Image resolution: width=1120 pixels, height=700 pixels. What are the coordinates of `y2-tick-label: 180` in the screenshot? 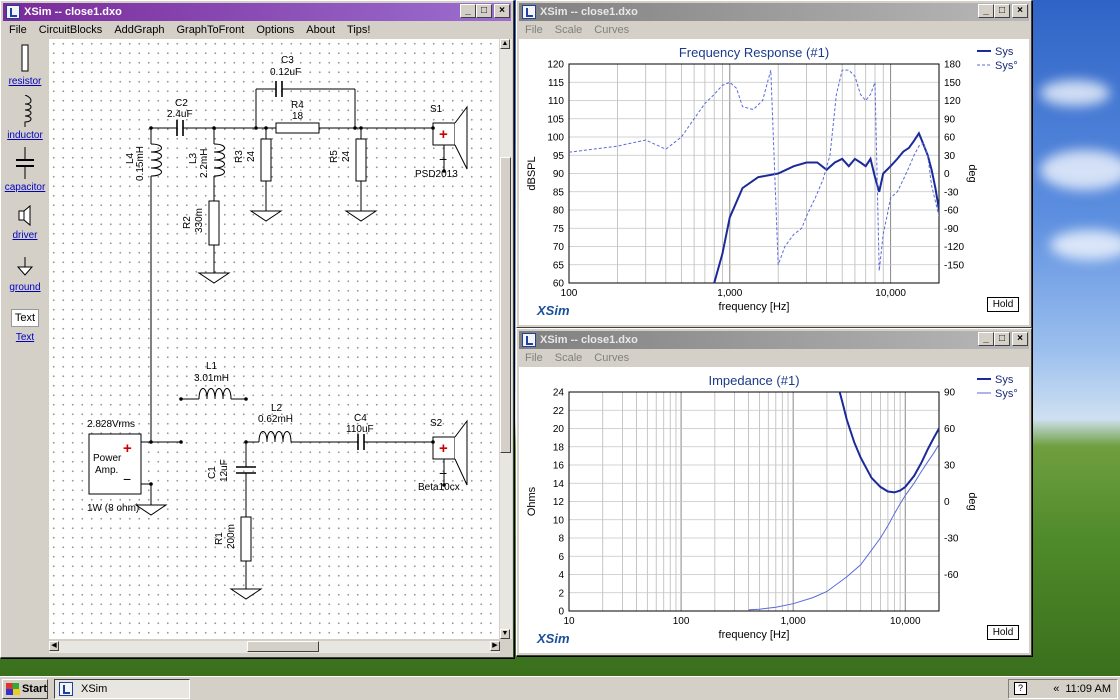 It's located at (952, 65).